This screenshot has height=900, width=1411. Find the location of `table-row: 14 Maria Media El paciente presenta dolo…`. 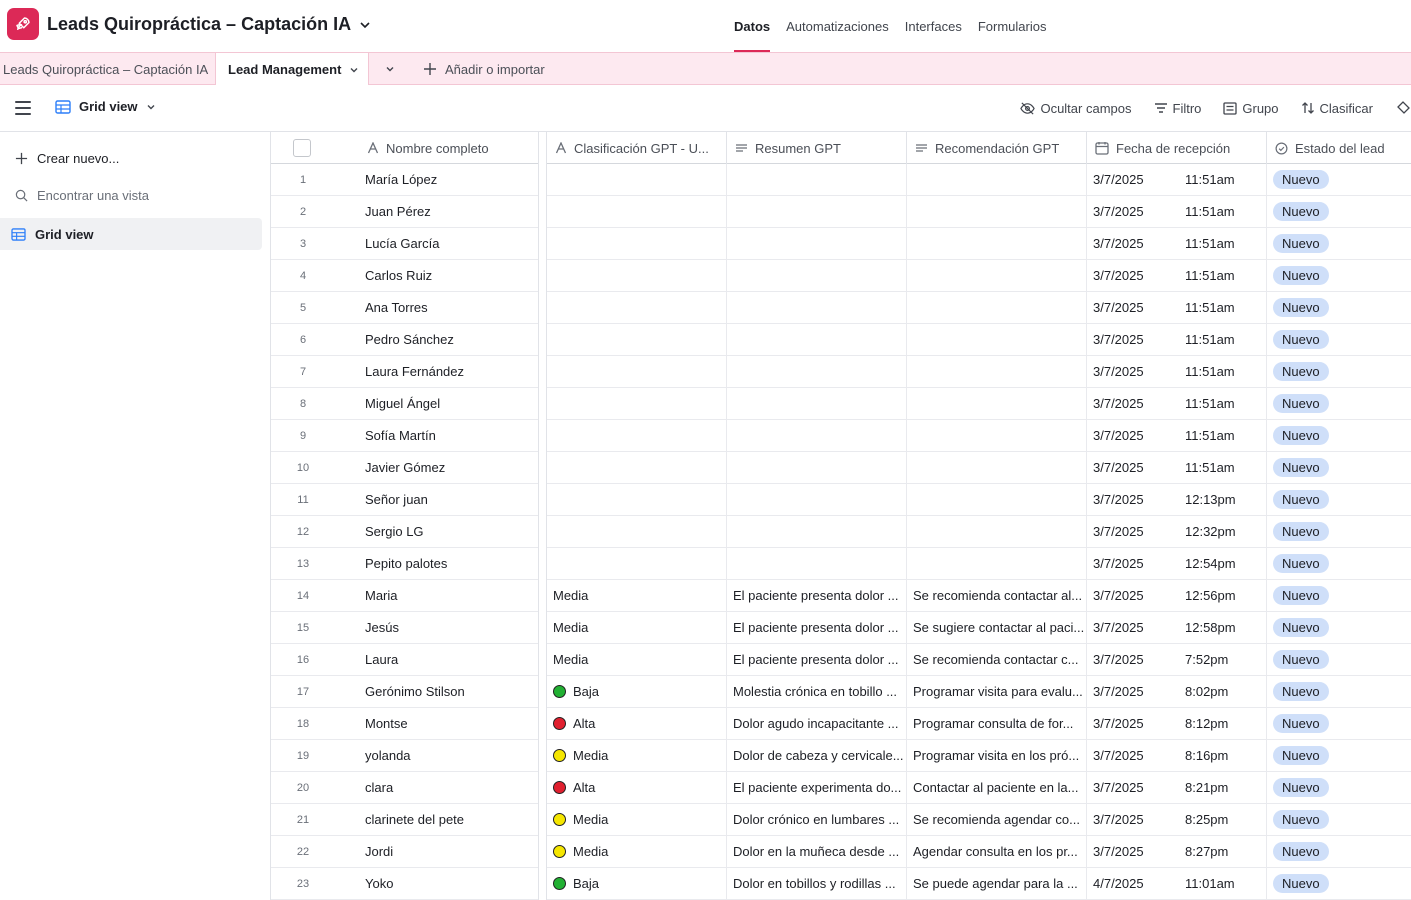

table-row: 14 Maria Media El paciente presenta dolo… is located at coordinates (841, 596).